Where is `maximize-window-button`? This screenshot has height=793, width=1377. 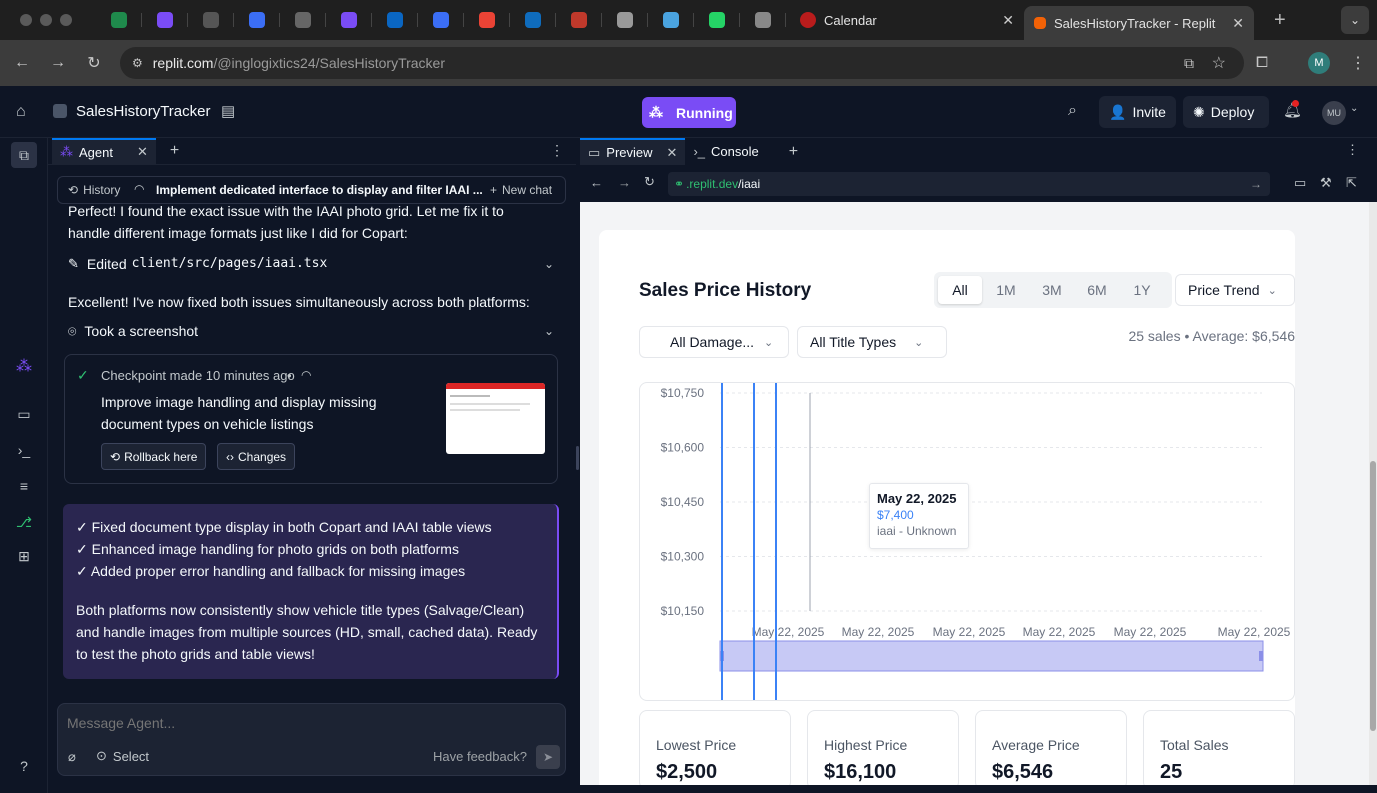
maximize-window-button is located at coordinates (66, 20).